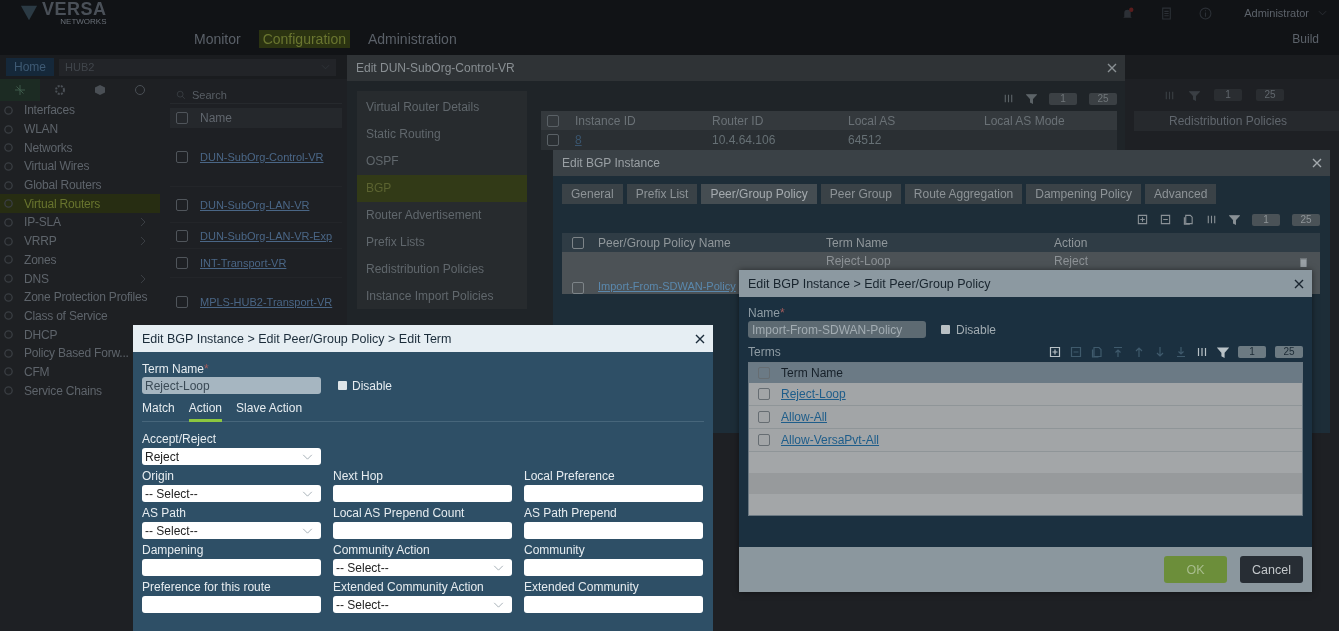 This screenshot has height=631, width=1339. I want to click on tab: Peer Group, so click(860, 194).